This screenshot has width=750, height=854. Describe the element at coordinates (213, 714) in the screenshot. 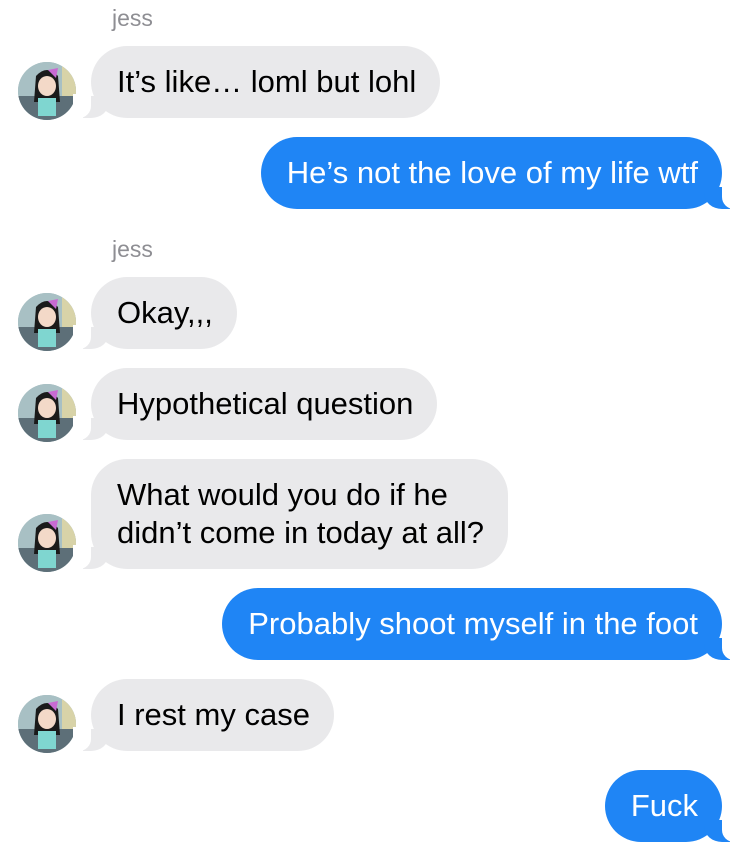

I see `message-text: I rest my case` at that location.